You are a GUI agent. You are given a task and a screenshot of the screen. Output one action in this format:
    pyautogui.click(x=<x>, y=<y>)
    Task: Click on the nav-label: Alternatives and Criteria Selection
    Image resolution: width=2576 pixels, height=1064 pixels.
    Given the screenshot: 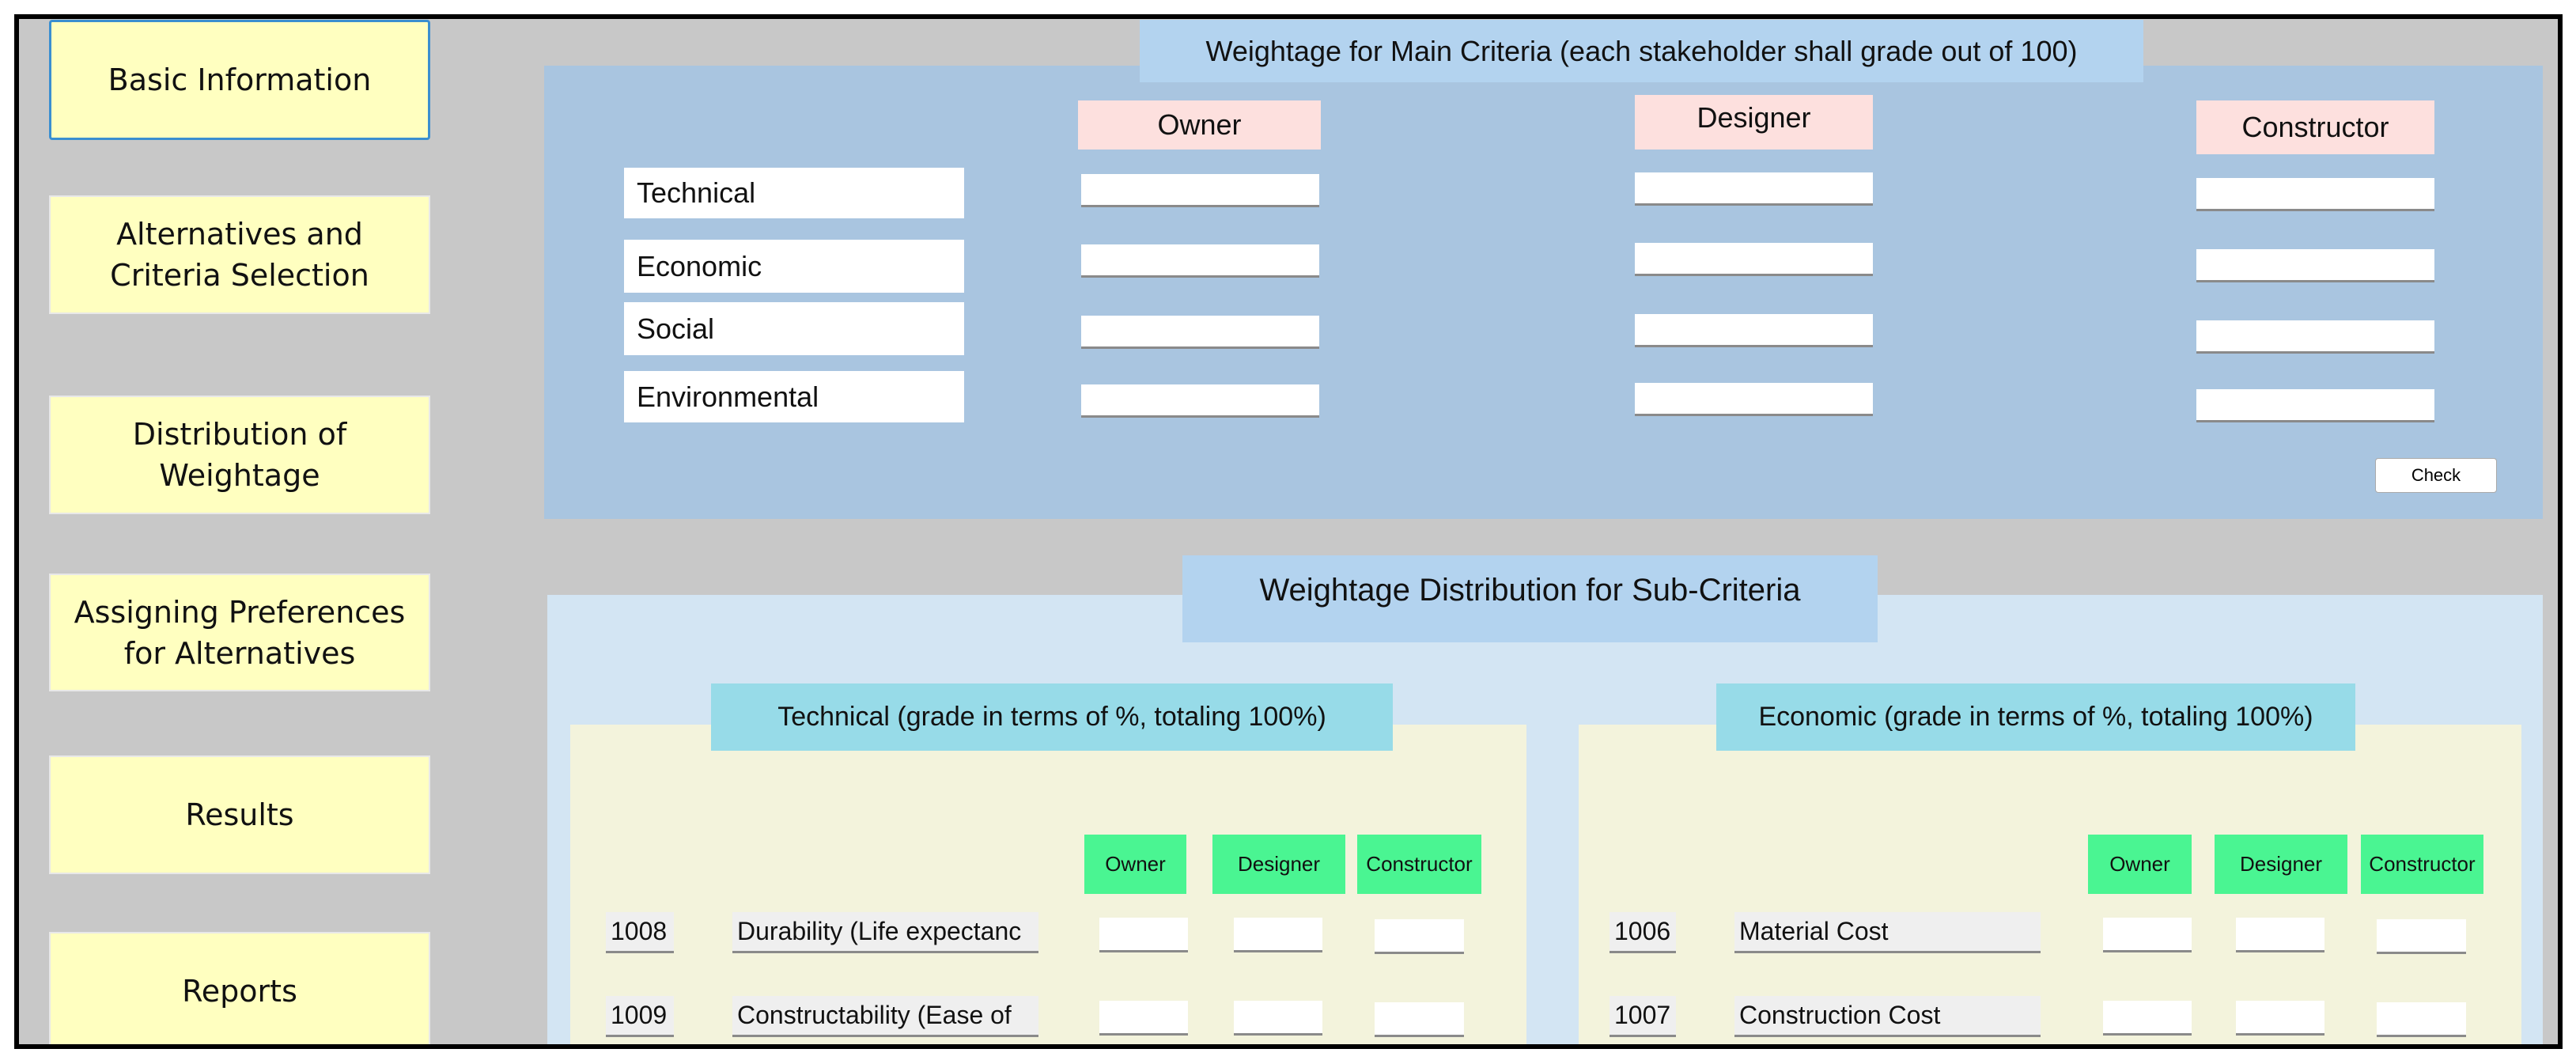 What is the action you would take?
    pyautogui.click(x=240, y=255)
    